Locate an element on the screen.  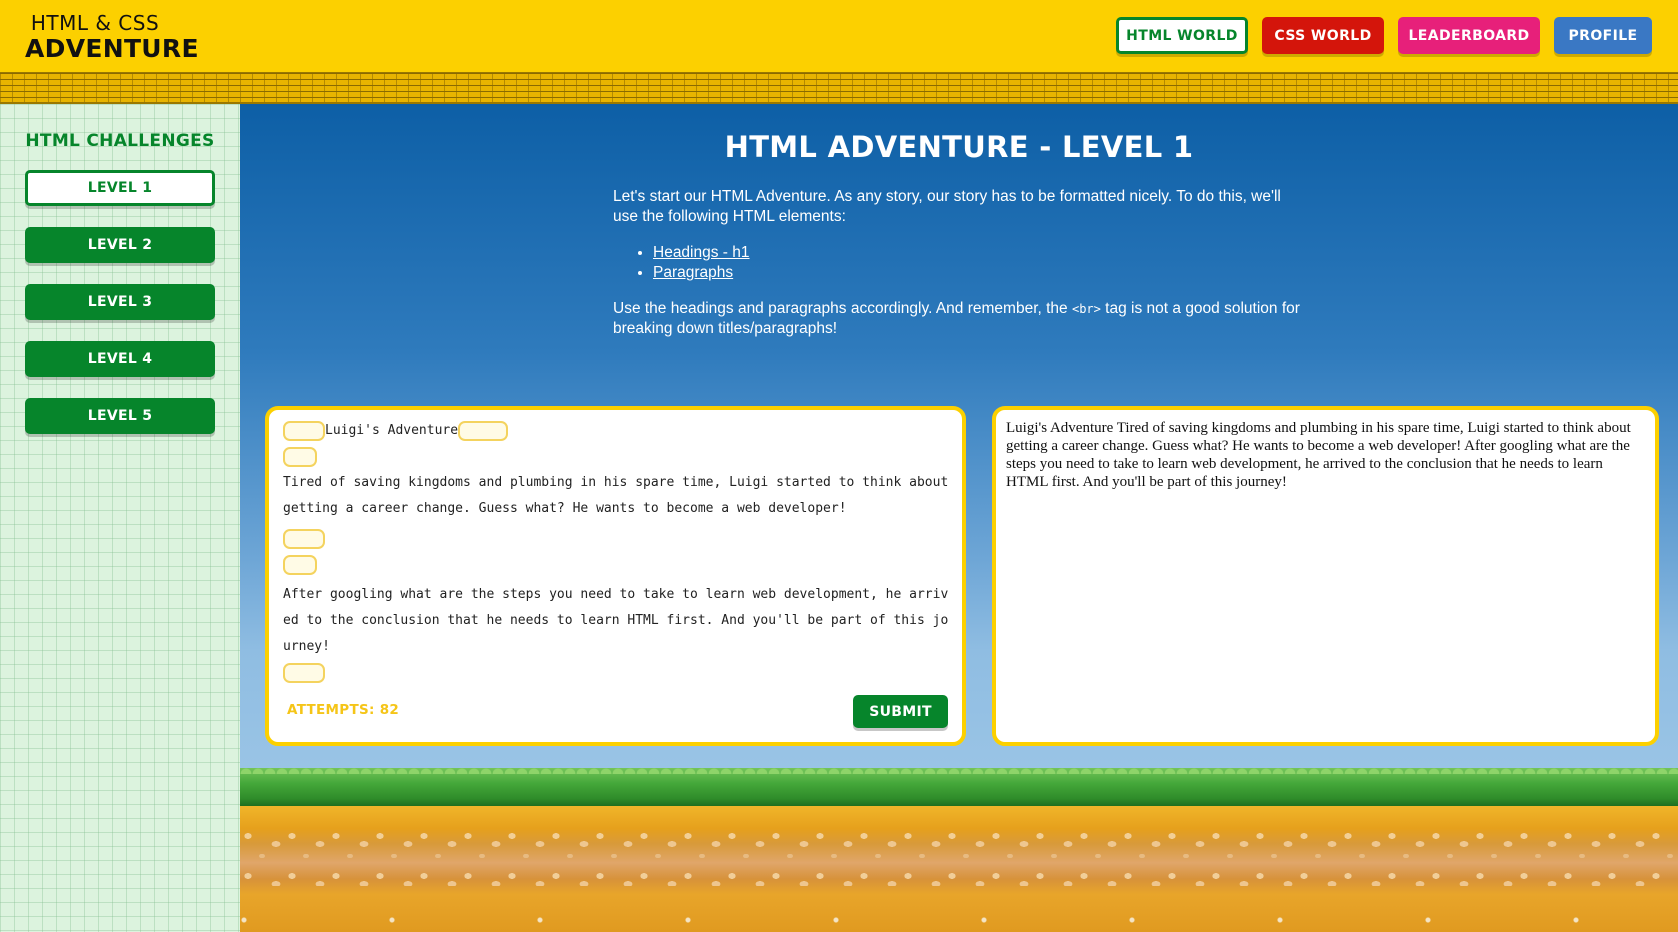
profile-button: PROFILE is located at coordinates (1603, 35).